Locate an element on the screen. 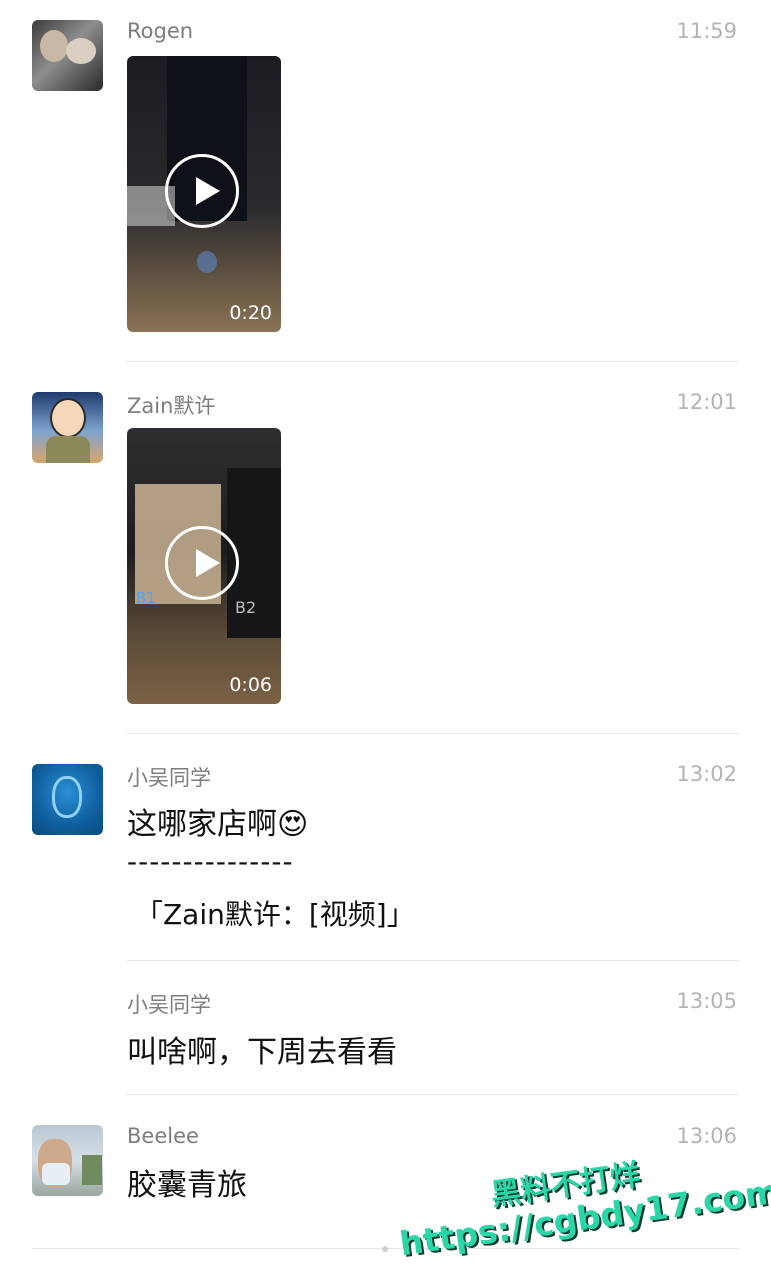 The width and height of the screenshot is (771, 1280). video-duration: 0:06 is located at coordinates (250, 685).